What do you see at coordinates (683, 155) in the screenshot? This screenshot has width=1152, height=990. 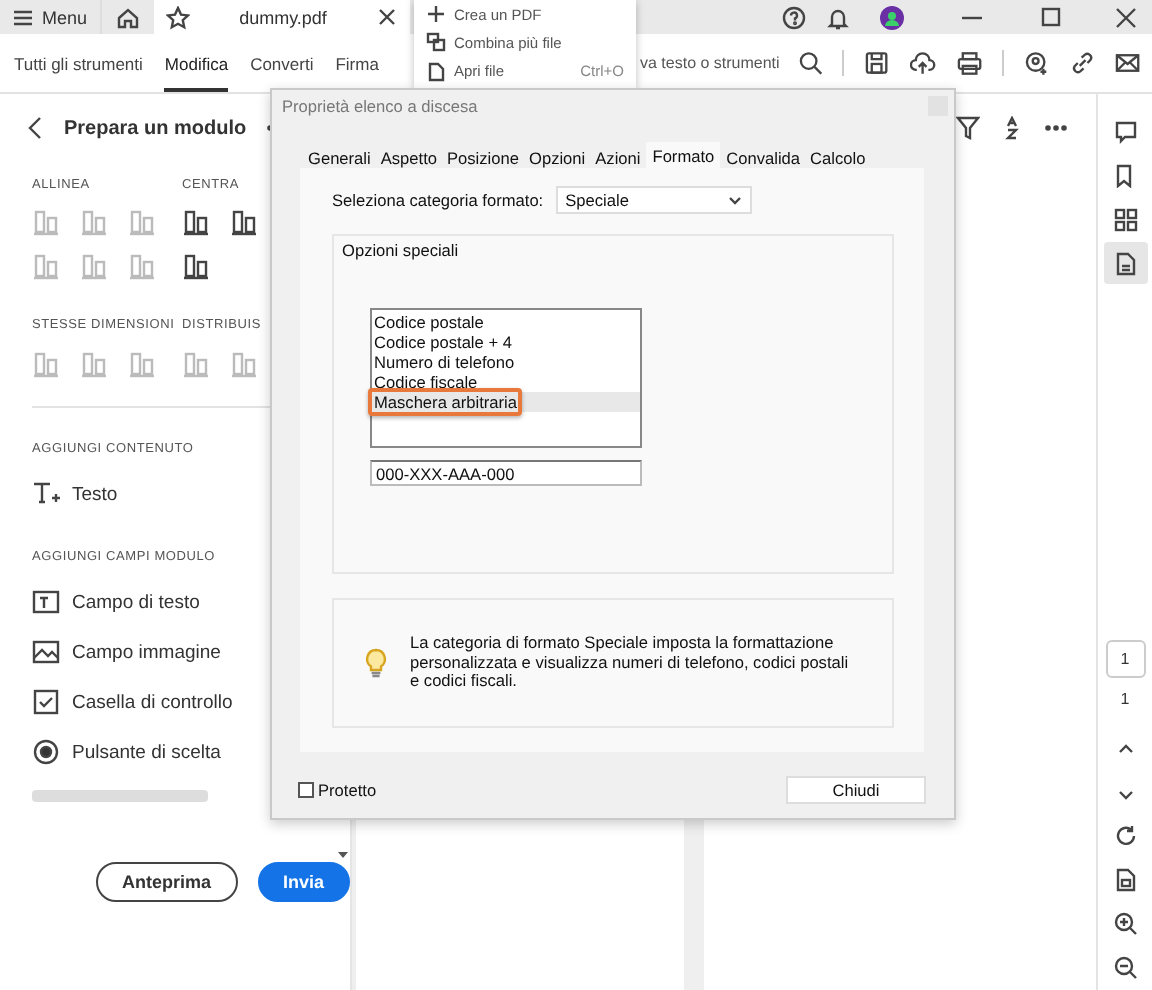 I see `dialog-tab: Formato` at bounding box center [683, 155].